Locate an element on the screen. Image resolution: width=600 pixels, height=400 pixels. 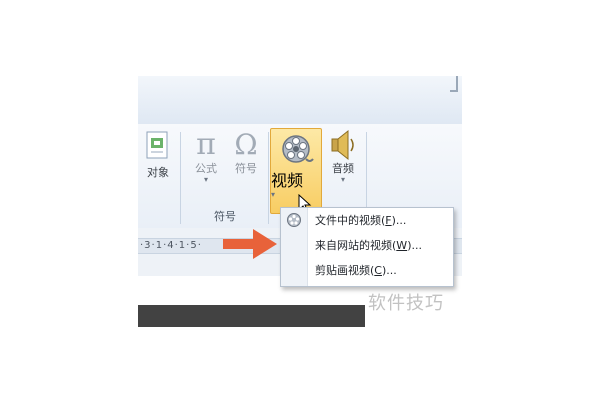
pi-icon: π is located at coordinates (206, 144).